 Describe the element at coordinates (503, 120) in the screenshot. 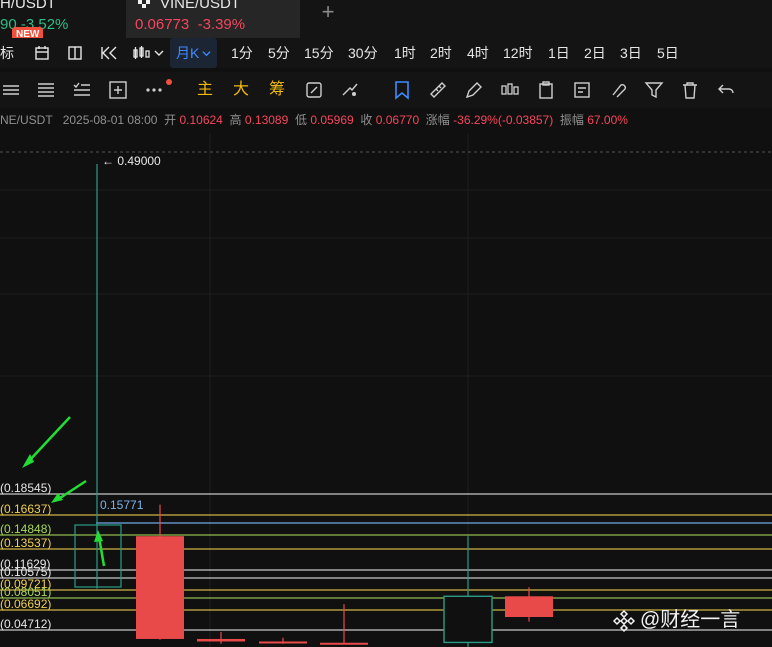

I see `change-value: -36.29%(-0.03857)` at that location.